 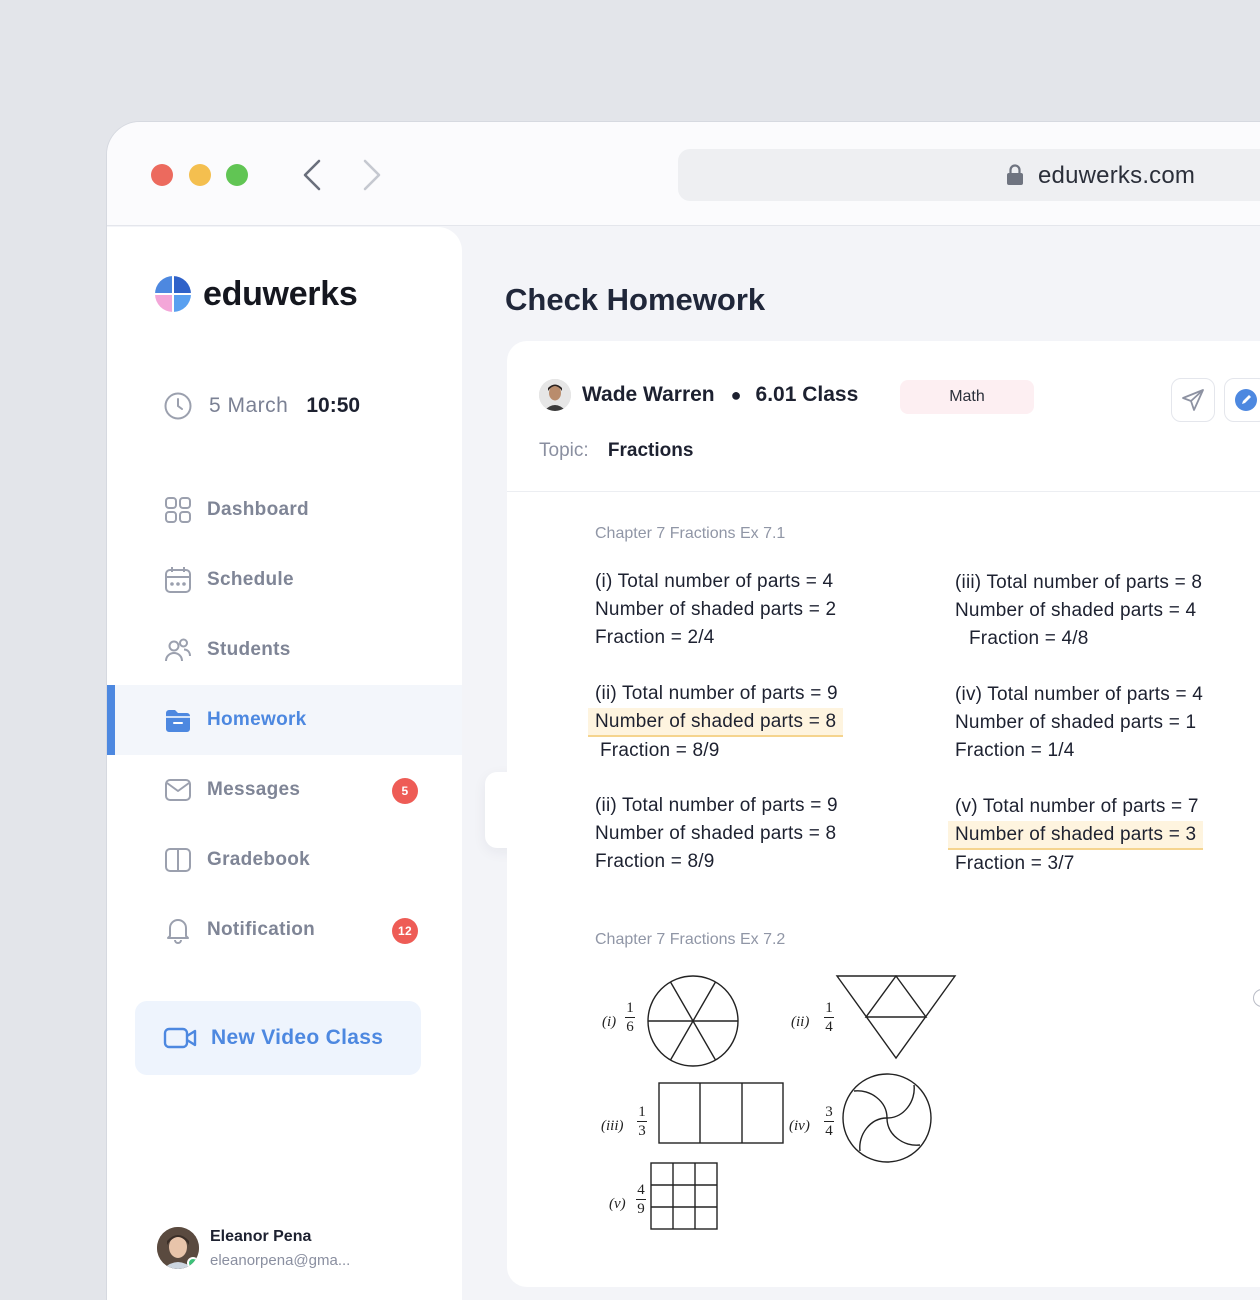 I want to click on sidebar-item-students: Students, so click(x=284, y=650).